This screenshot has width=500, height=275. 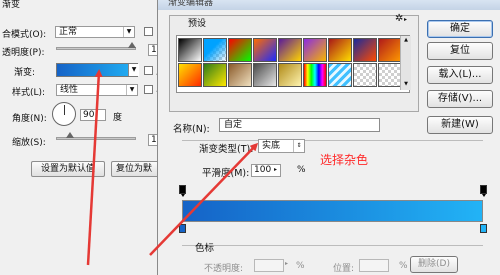 What do you see at coordinates (94, 167) in the screenshot?
I see `arrow-to-gradient-picker` at bounding box center [94, 167].